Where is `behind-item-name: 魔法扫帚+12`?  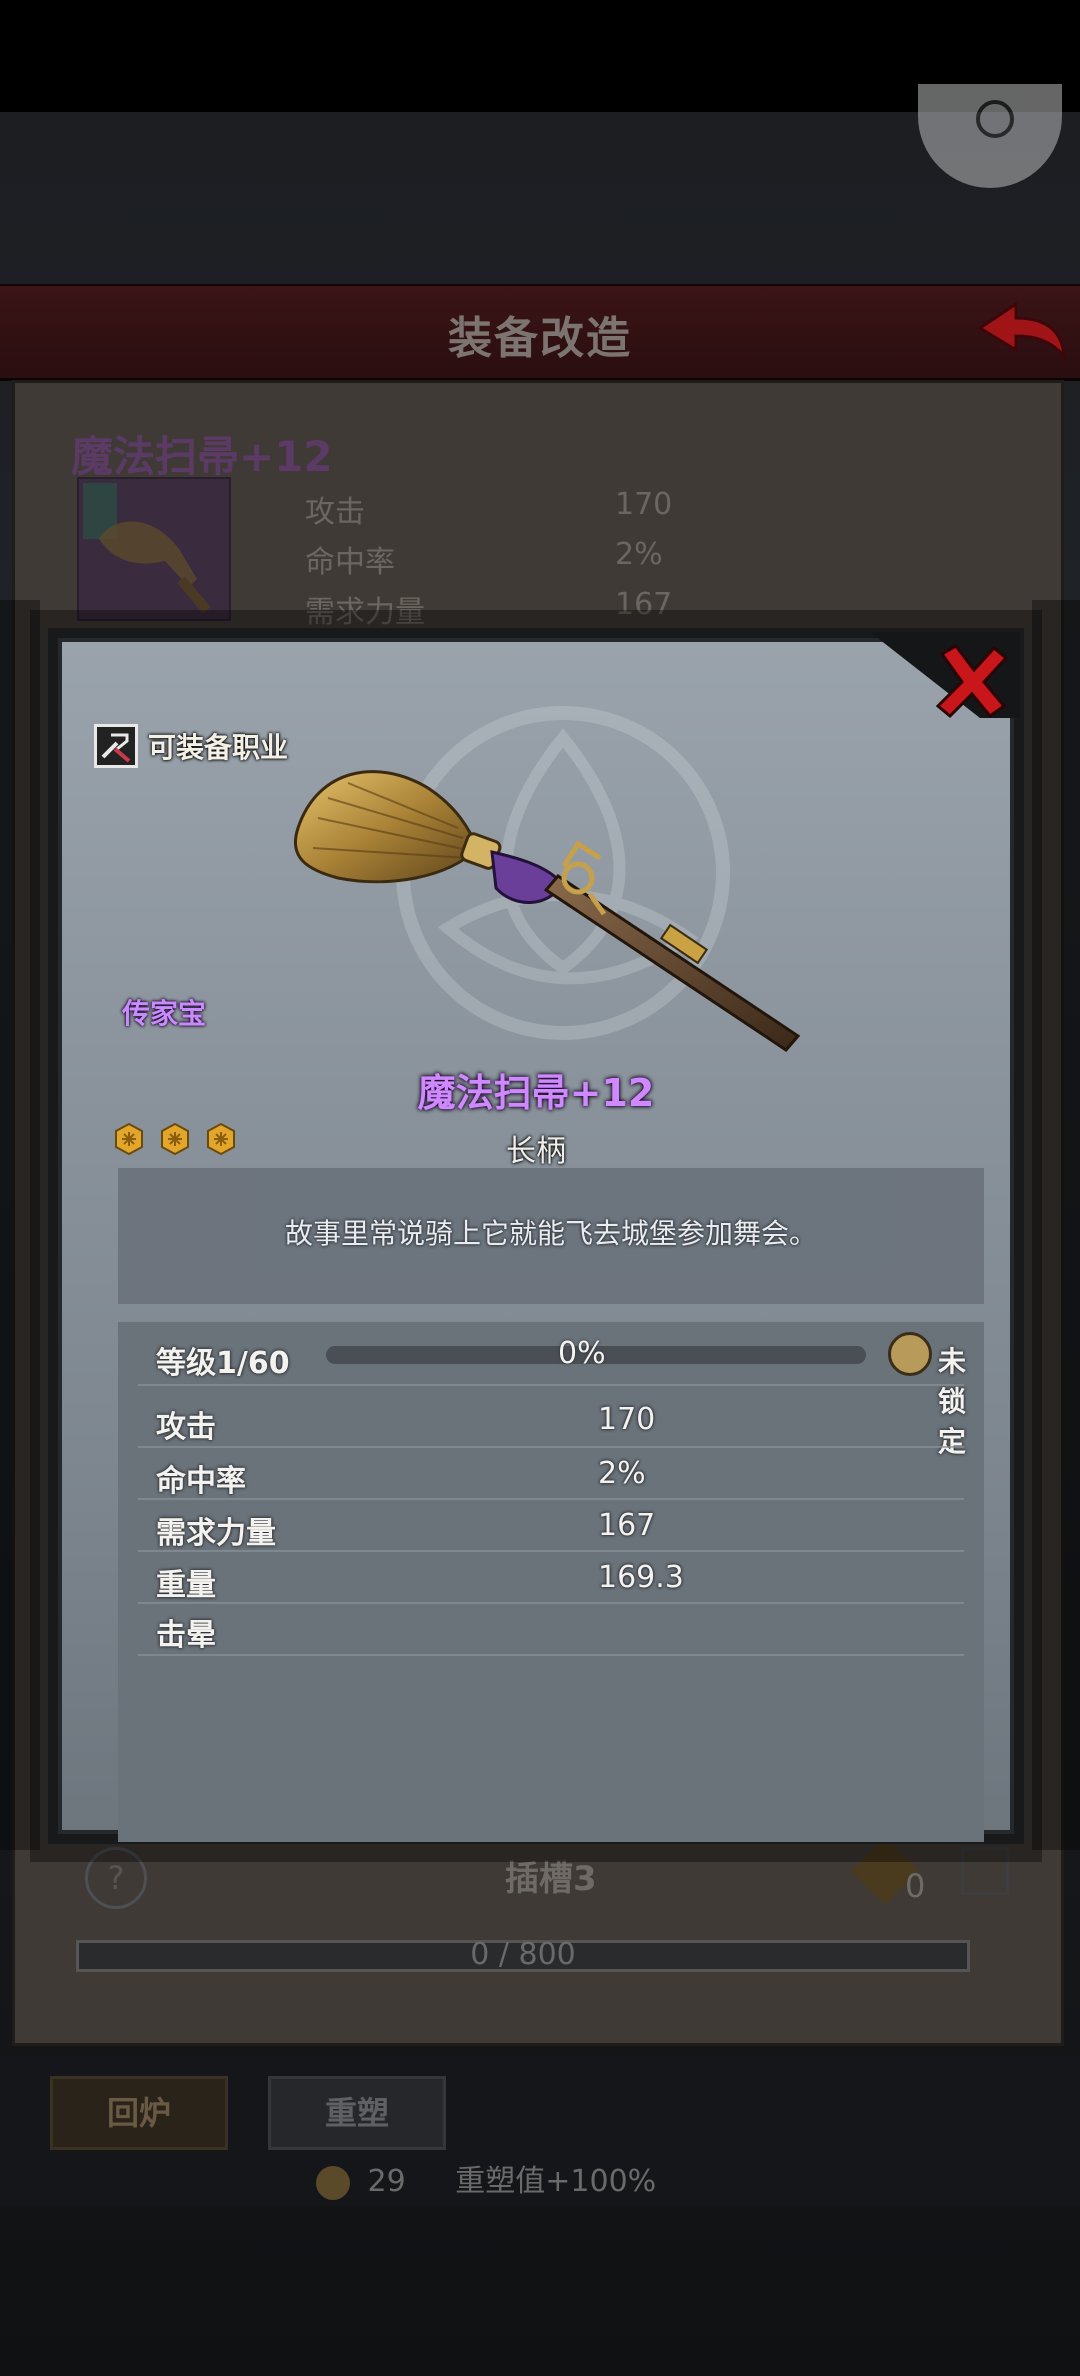
behind-item-name: 魔法扫帚+12 is located at coordinates (202, 456).